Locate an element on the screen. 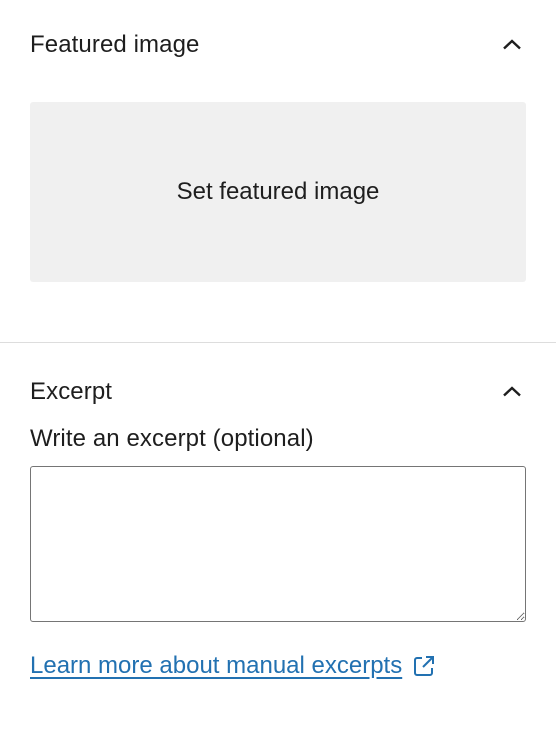  featured-image-panel-header: Featured image is located at coordinates (278, 45).